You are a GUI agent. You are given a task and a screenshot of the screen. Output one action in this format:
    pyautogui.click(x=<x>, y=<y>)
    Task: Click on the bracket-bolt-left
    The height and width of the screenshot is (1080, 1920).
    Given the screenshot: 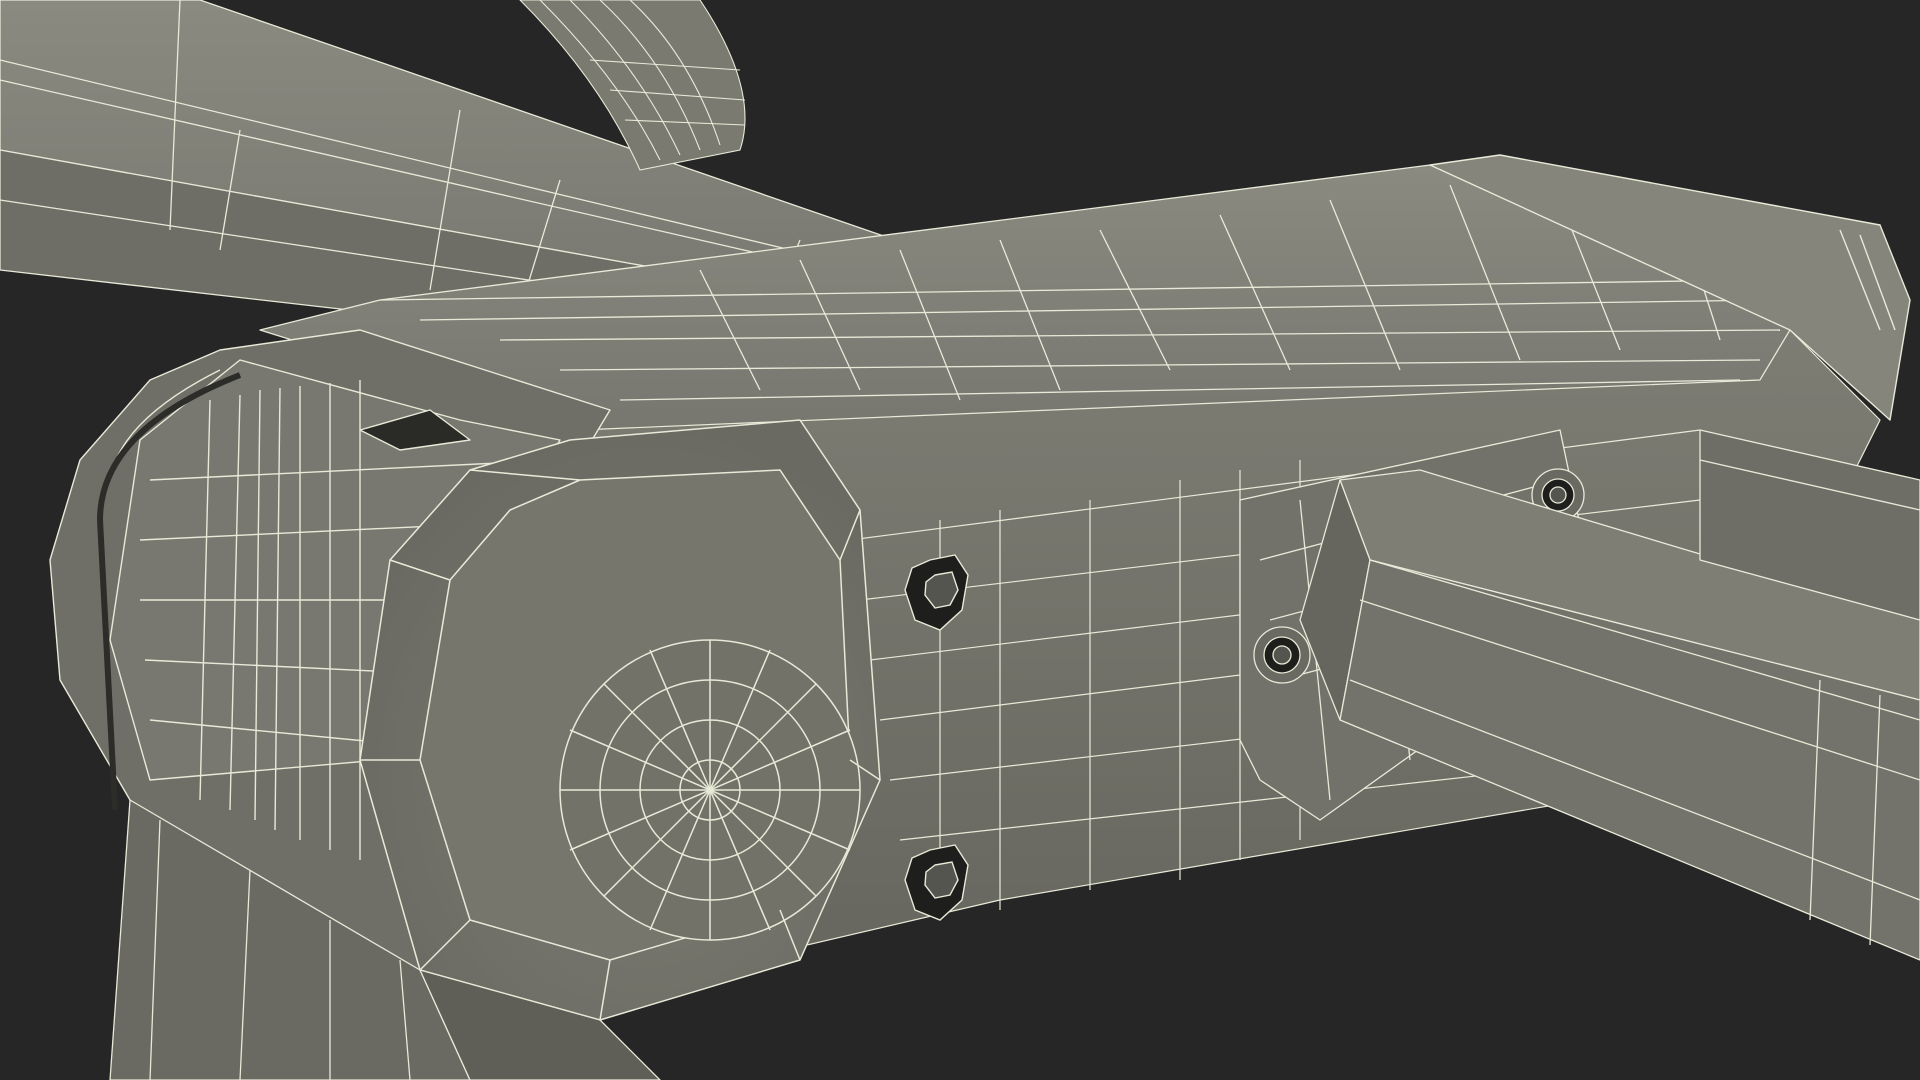 What is the action you would take?
    pyautogui.click(x=1282, y=655)
    